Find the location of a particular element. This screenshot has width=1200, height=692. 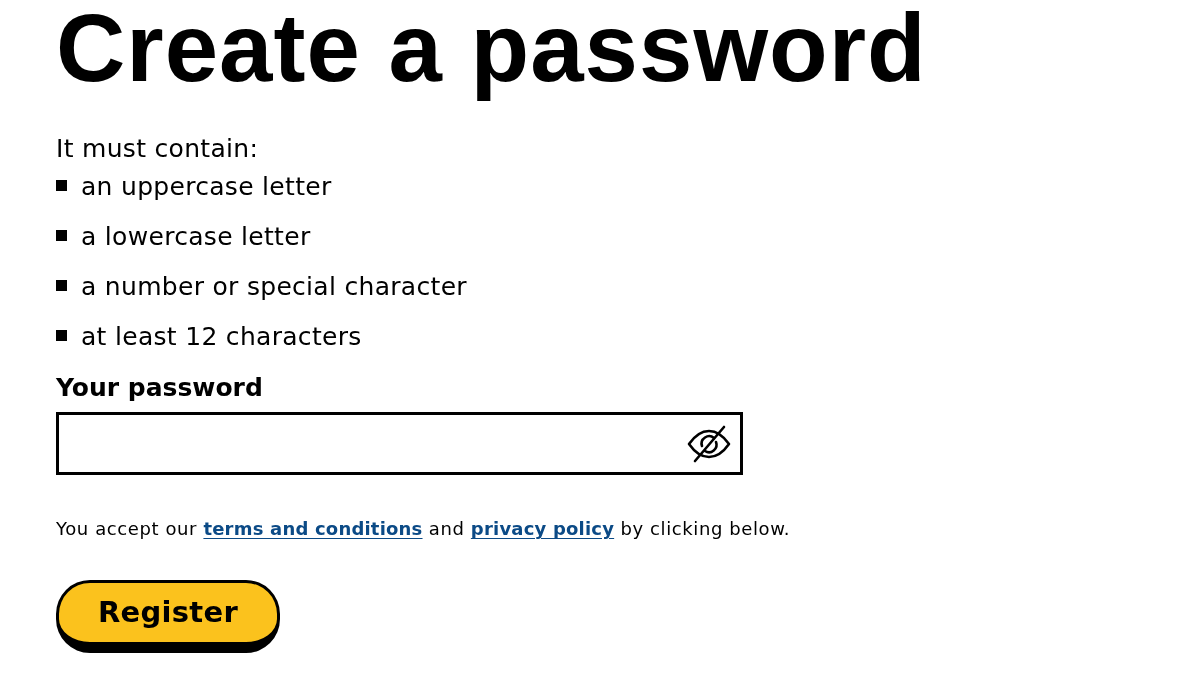

page-title: Create a password is located at coordinates (491, 51).